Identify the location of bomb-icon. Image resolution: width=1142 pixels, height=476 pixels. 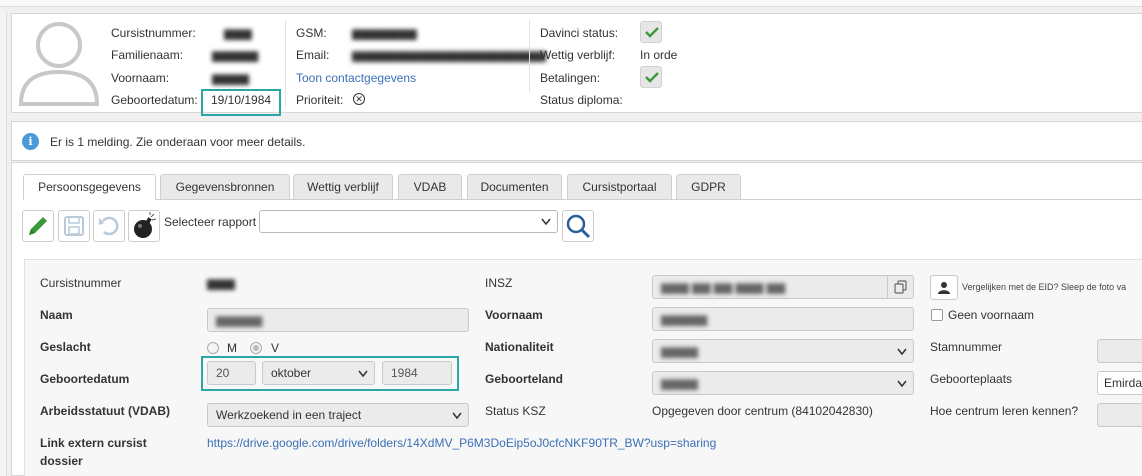
(145, 225).